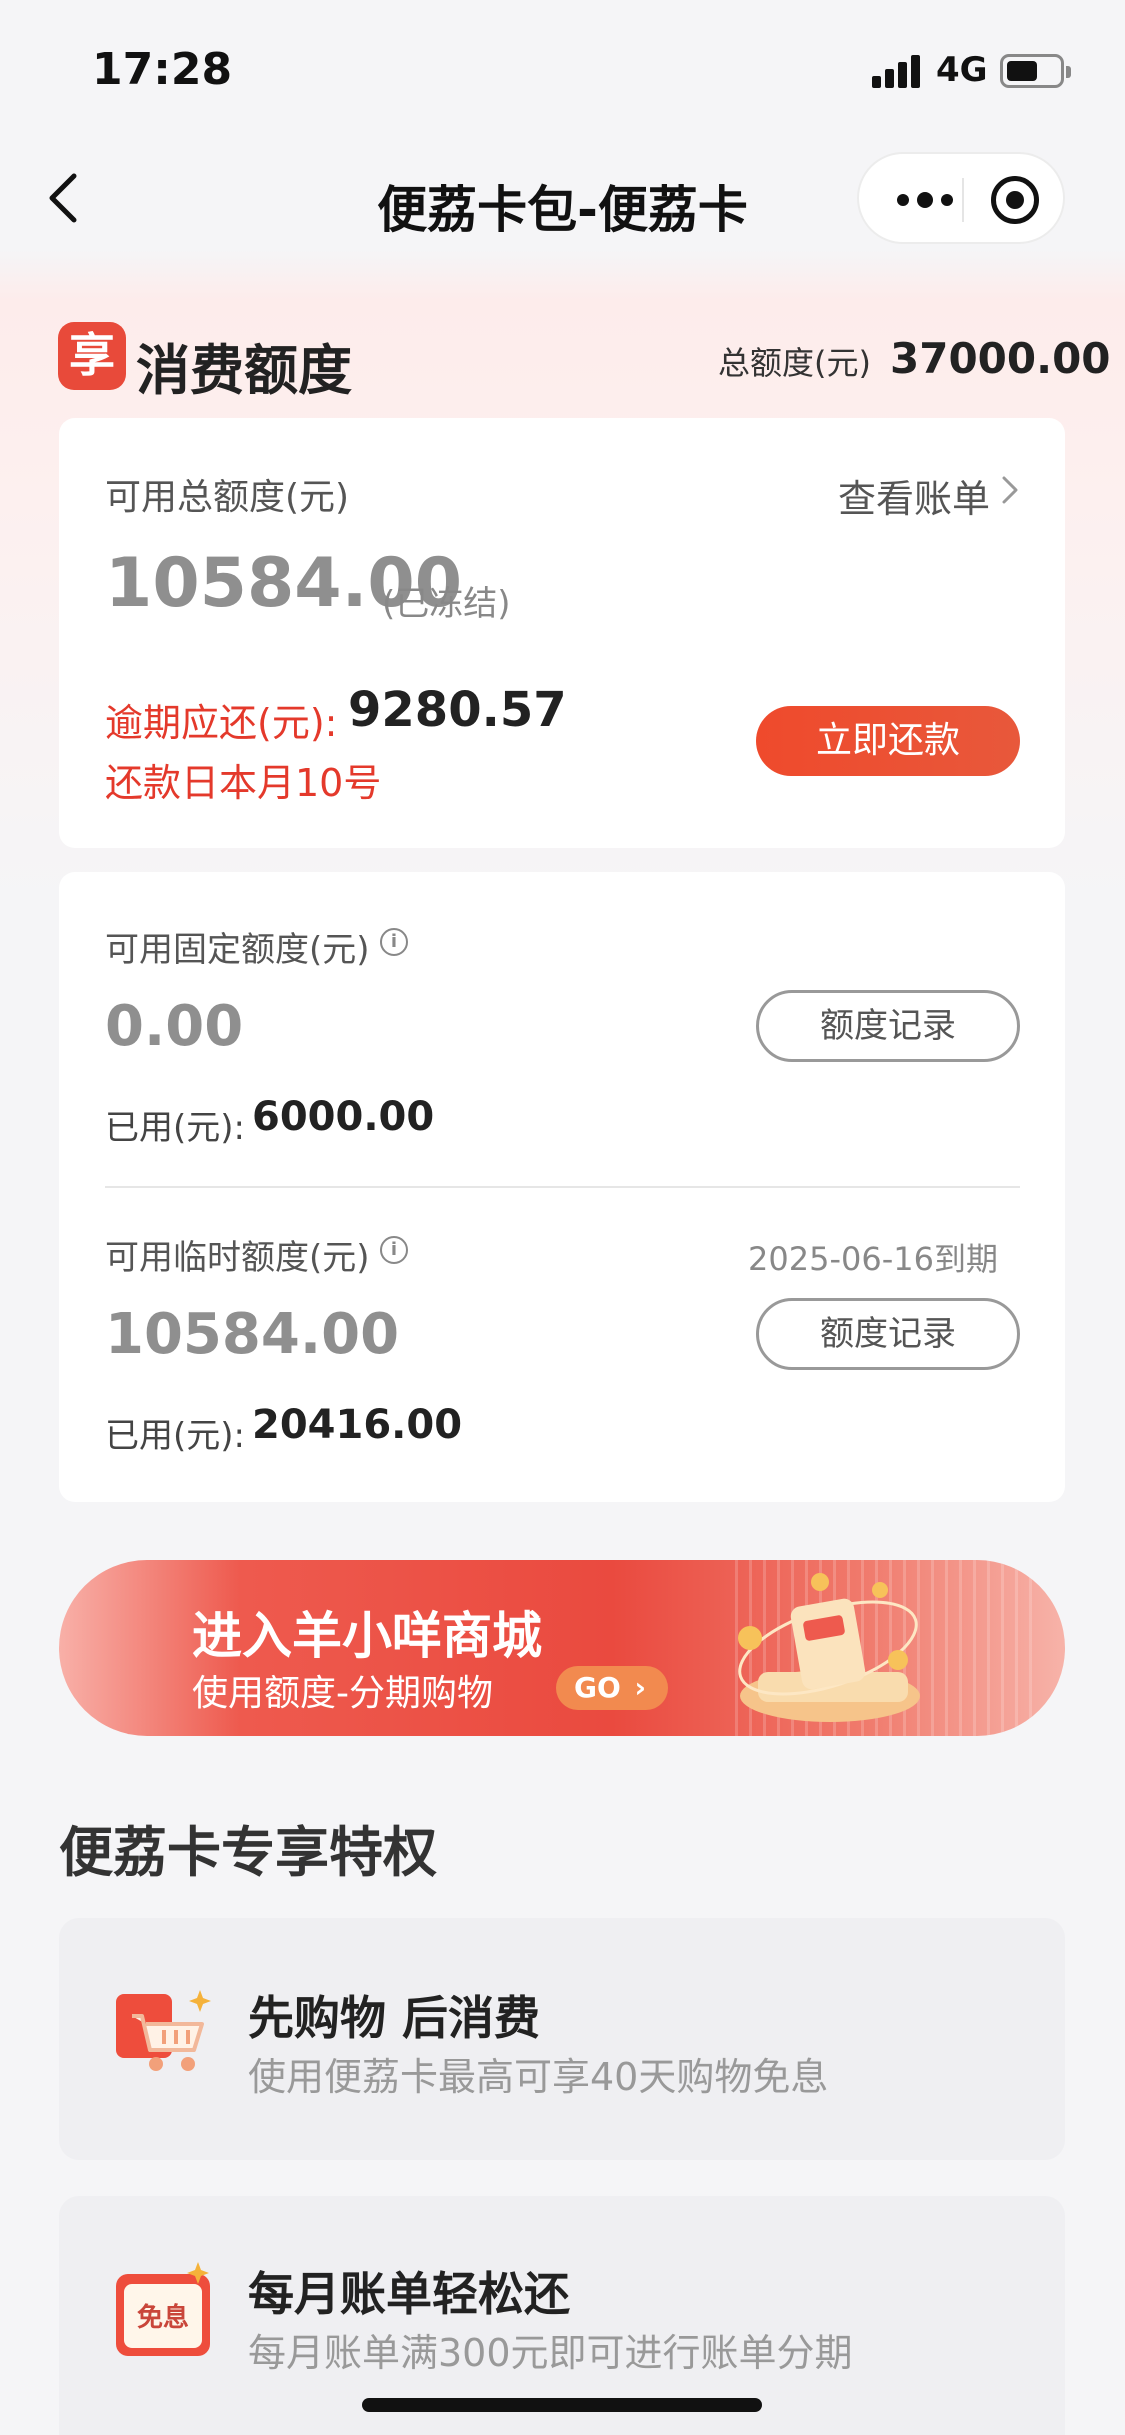  Describe the element at coordinates (897, 71) in the screenshot. I see `signal-icon` at that location.